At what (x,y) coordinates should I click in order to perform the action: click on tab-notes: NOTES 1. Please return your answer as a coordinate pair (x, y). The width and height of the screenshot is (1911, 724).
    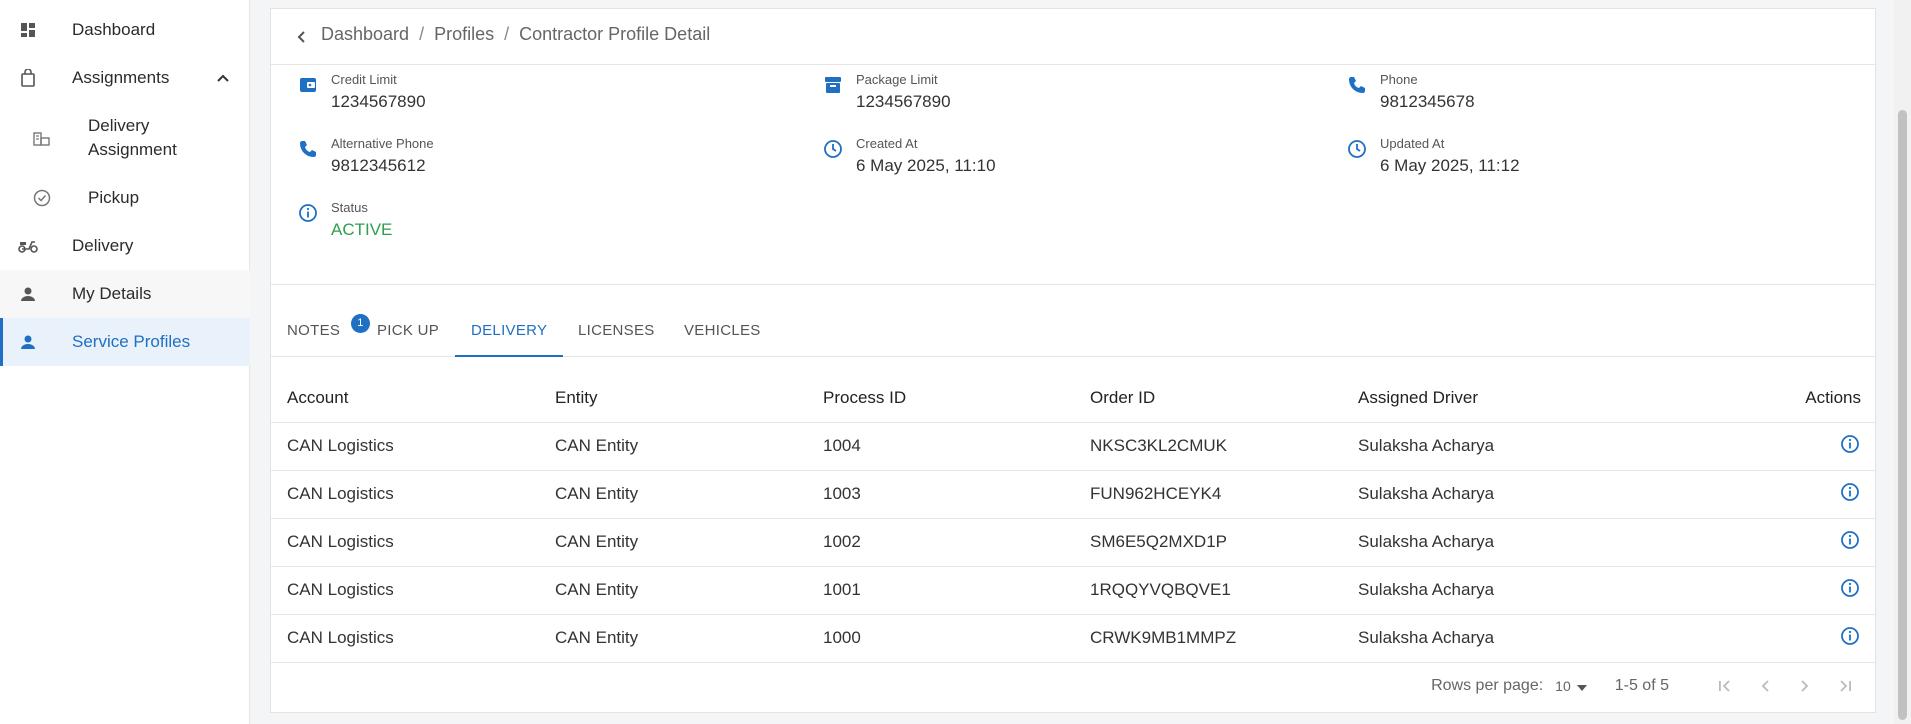
    Looking at the image, I should click on (328, 331).